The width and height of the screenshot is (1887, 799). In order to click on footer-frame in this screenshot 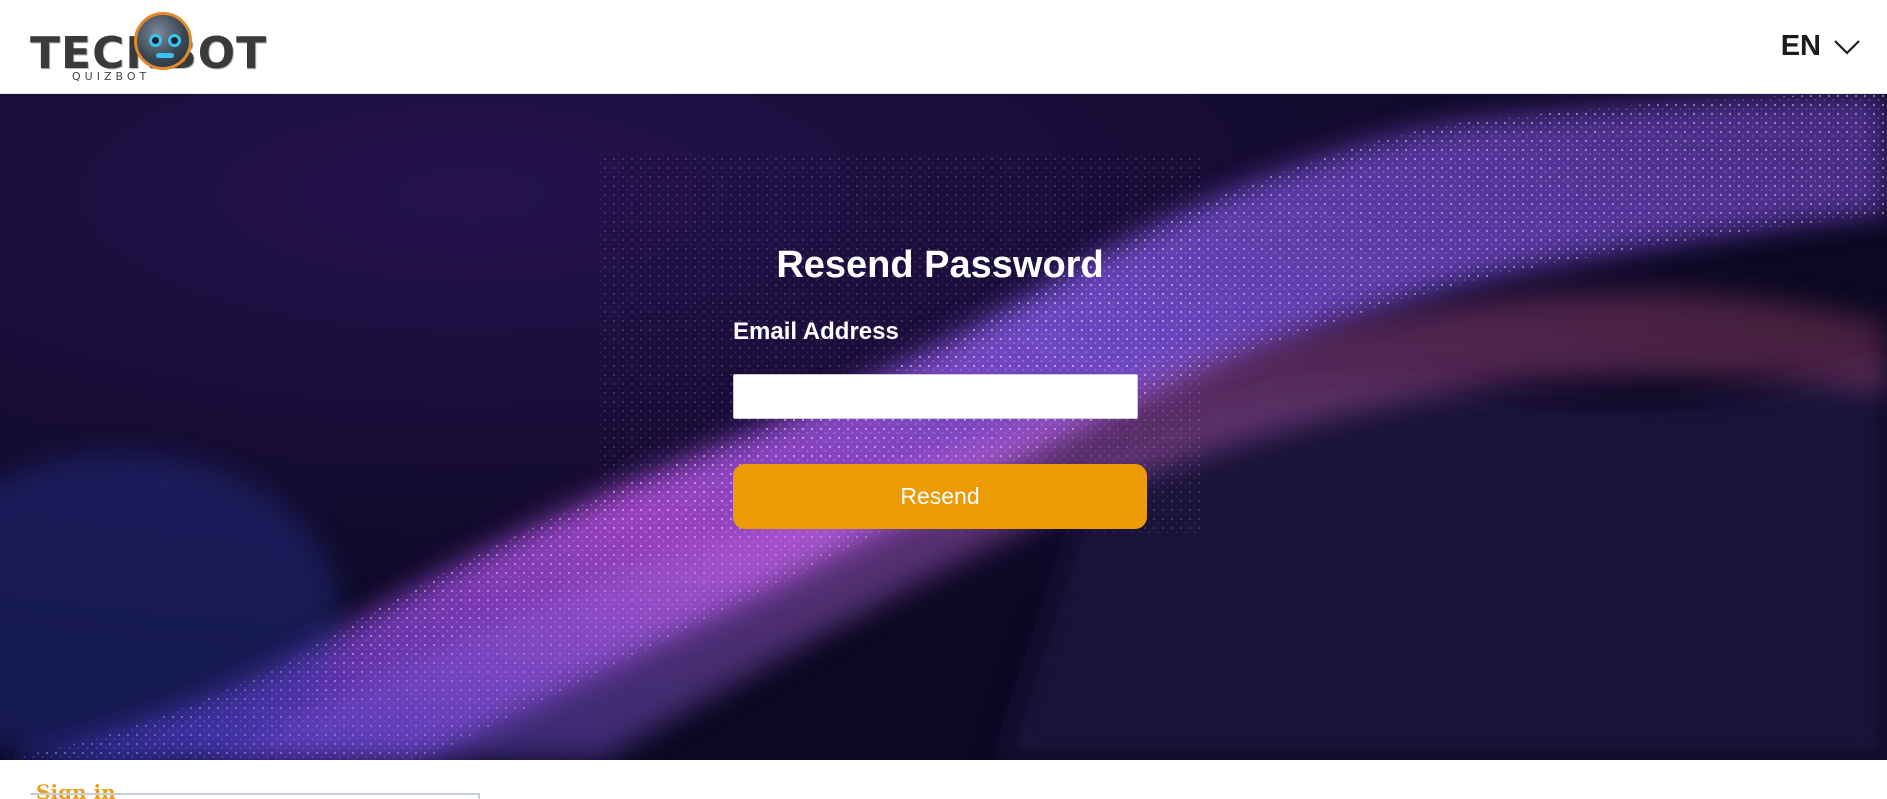, I will do `click(255, 796)`.